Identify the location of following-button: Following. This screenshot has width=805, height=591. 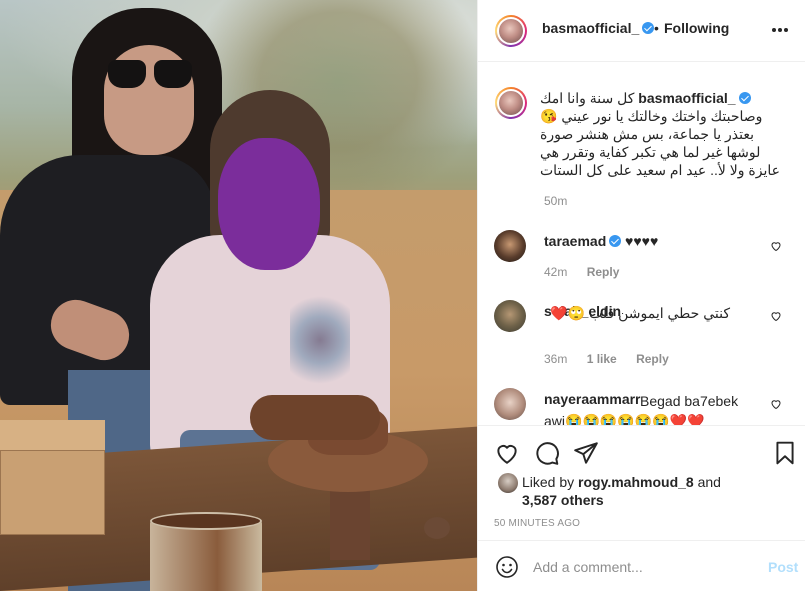
(696, 28).